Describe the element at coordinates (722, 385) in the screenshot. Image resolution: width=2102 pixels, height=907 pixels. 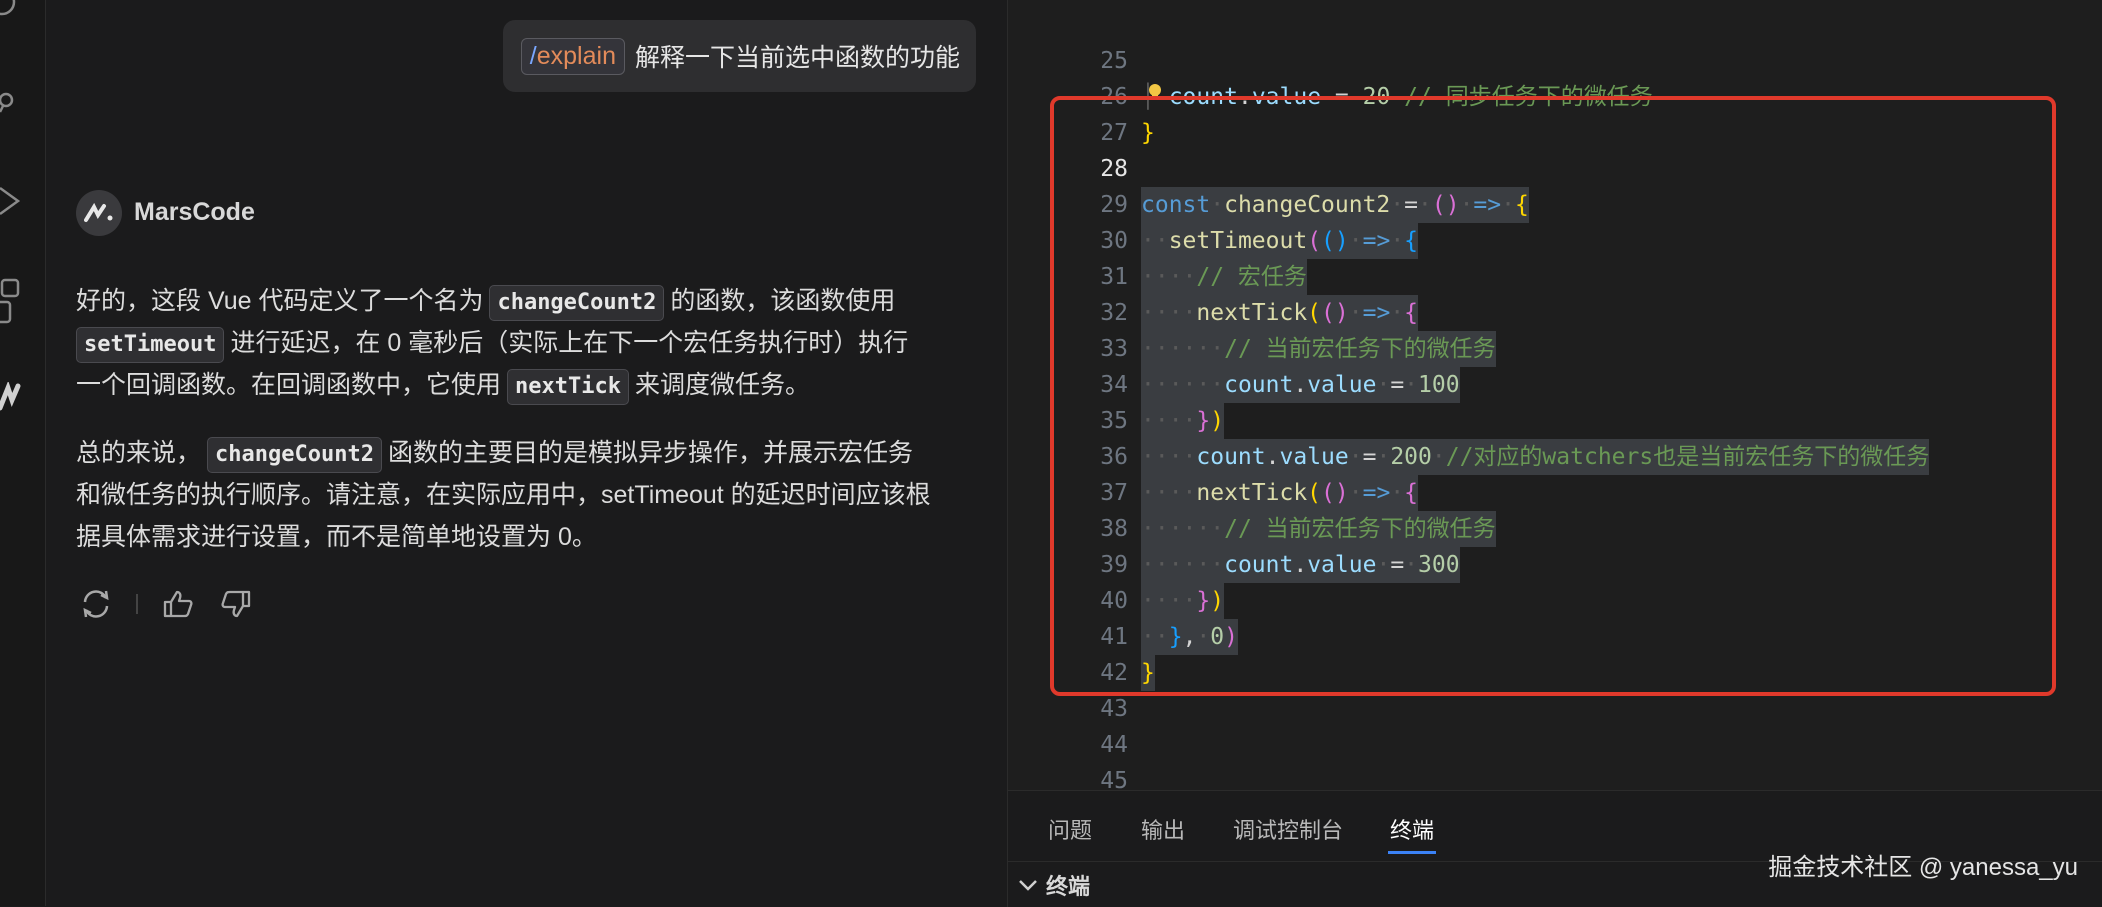
I see `paragraph-text: 来调度微任务。` at that location.